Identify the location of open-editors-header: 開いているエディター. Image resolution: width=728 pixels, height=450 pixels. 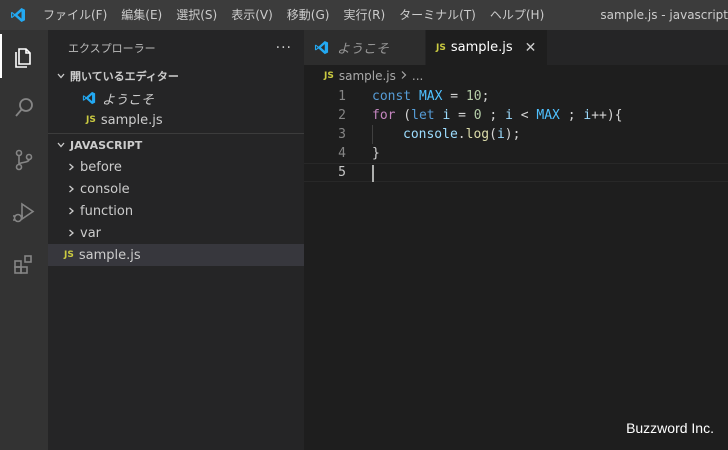
(176, 76).